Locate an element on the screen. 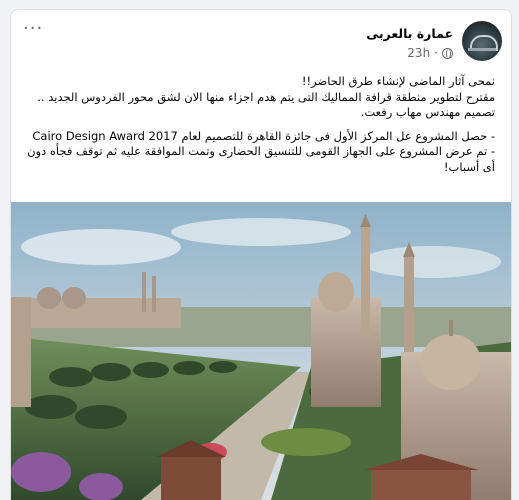  more-options-icon: ··· is located at coordinates (33, 28).